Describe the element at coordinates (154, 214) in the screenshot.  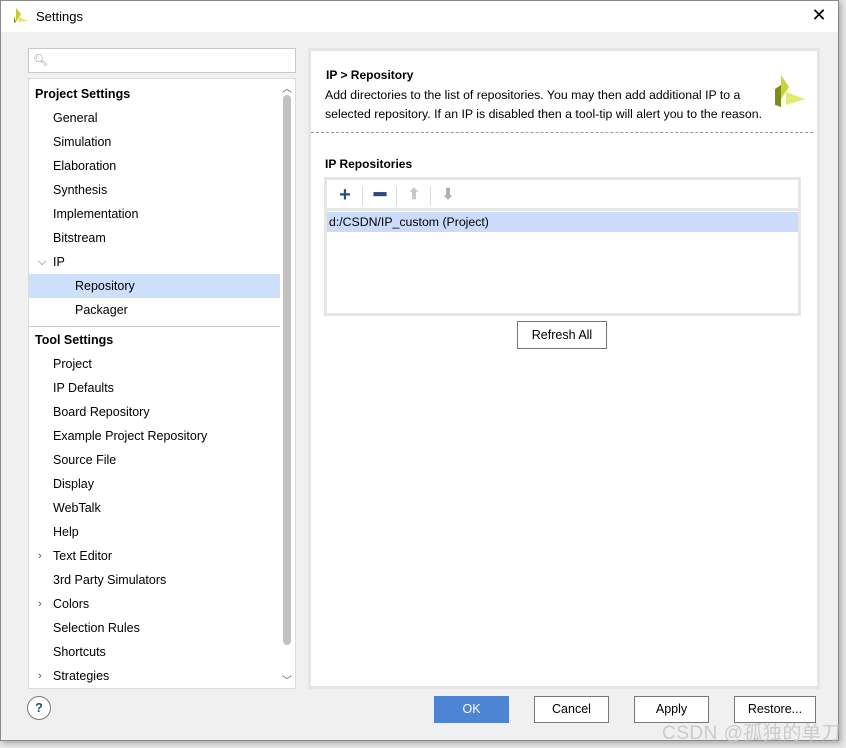
I see `tree-item-implementation: Implementation` at that location.